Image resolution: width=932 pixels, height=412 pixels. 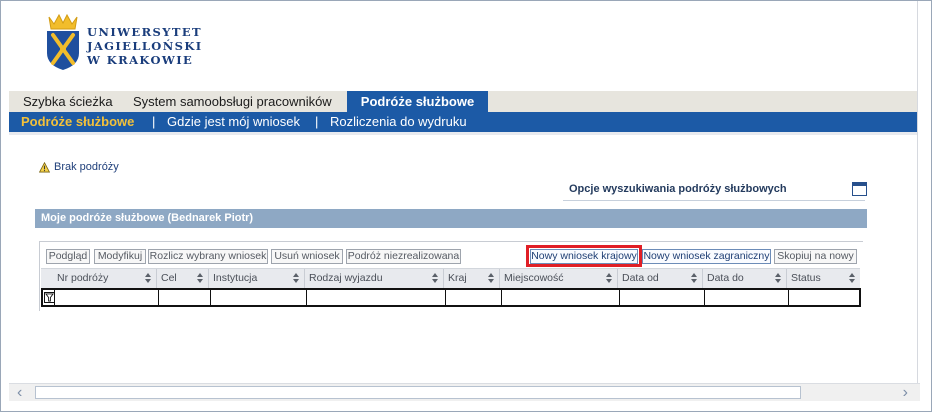 What do you see at coordinates (823, 279) in the screenshot?
I see `column-status: Status` at bounding box center [823, 279].